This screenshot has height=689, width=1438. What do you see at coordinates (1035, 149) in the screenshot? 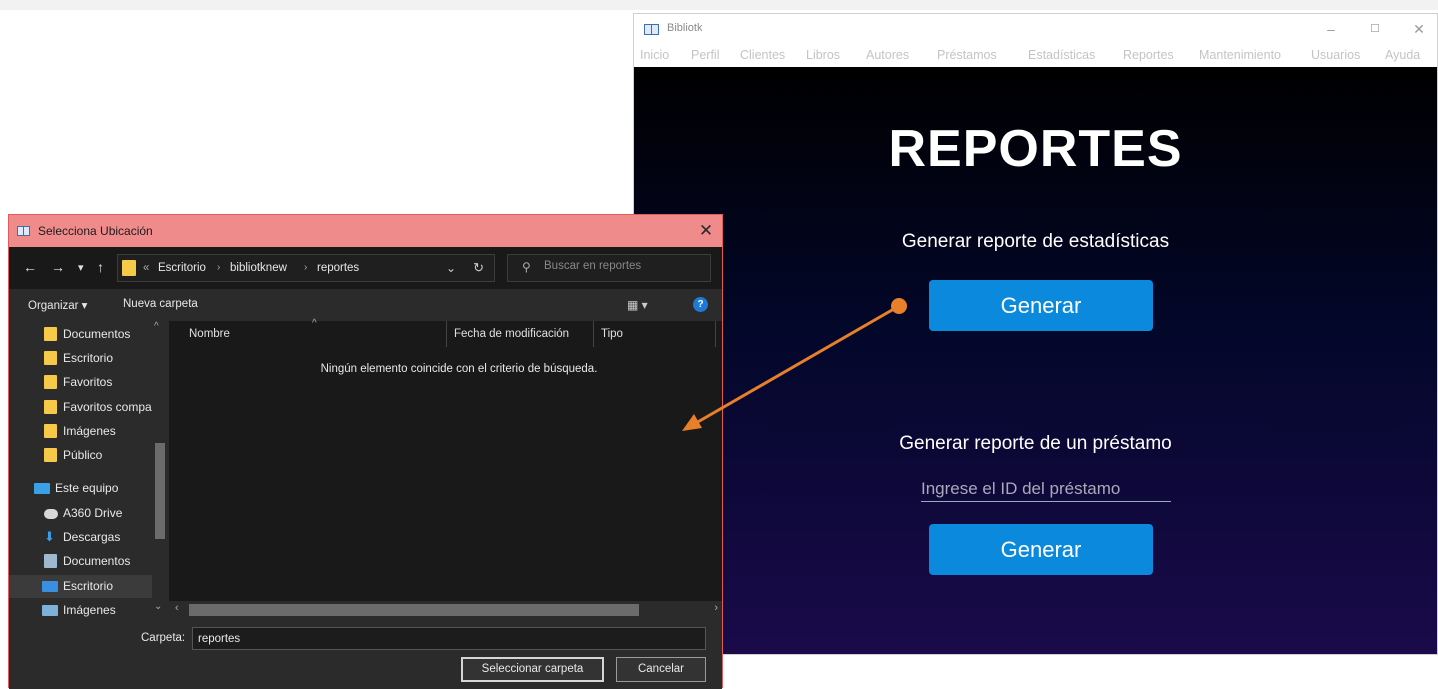
I see `page-title: REPORTES` at bounding box center [1035, 149].